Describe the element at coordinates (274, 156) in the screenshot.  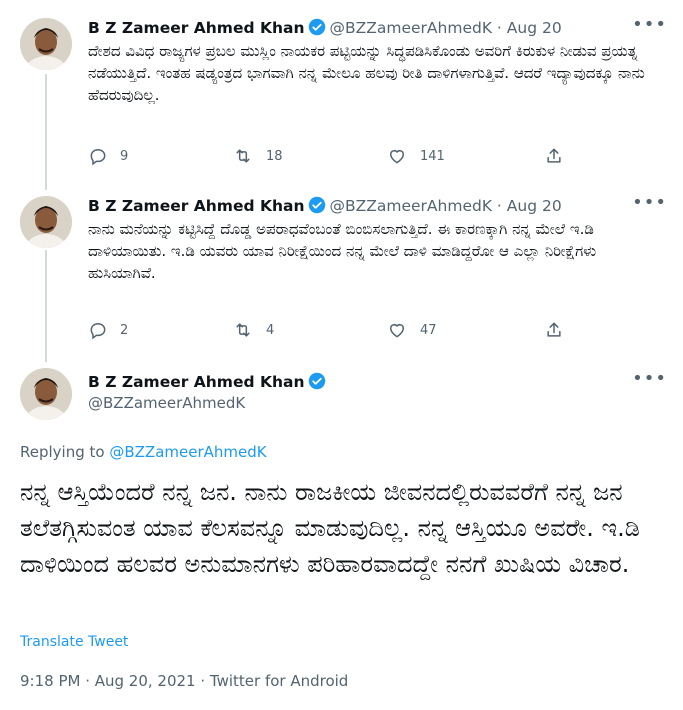
I see `retweet-count: 18` at that location.